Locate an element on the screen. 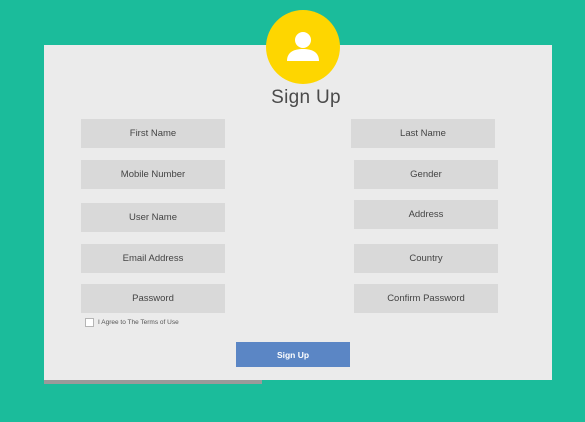  terms-row: I Agree to The Terms of Use is located at coordinates (132, 322).